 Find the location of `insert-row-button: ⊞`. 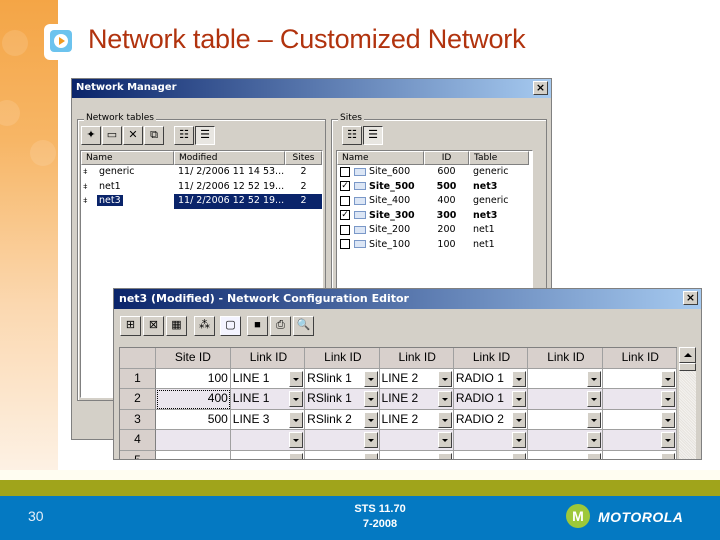

insert-row-button: ⊞ is located at coordinates (130, 326).